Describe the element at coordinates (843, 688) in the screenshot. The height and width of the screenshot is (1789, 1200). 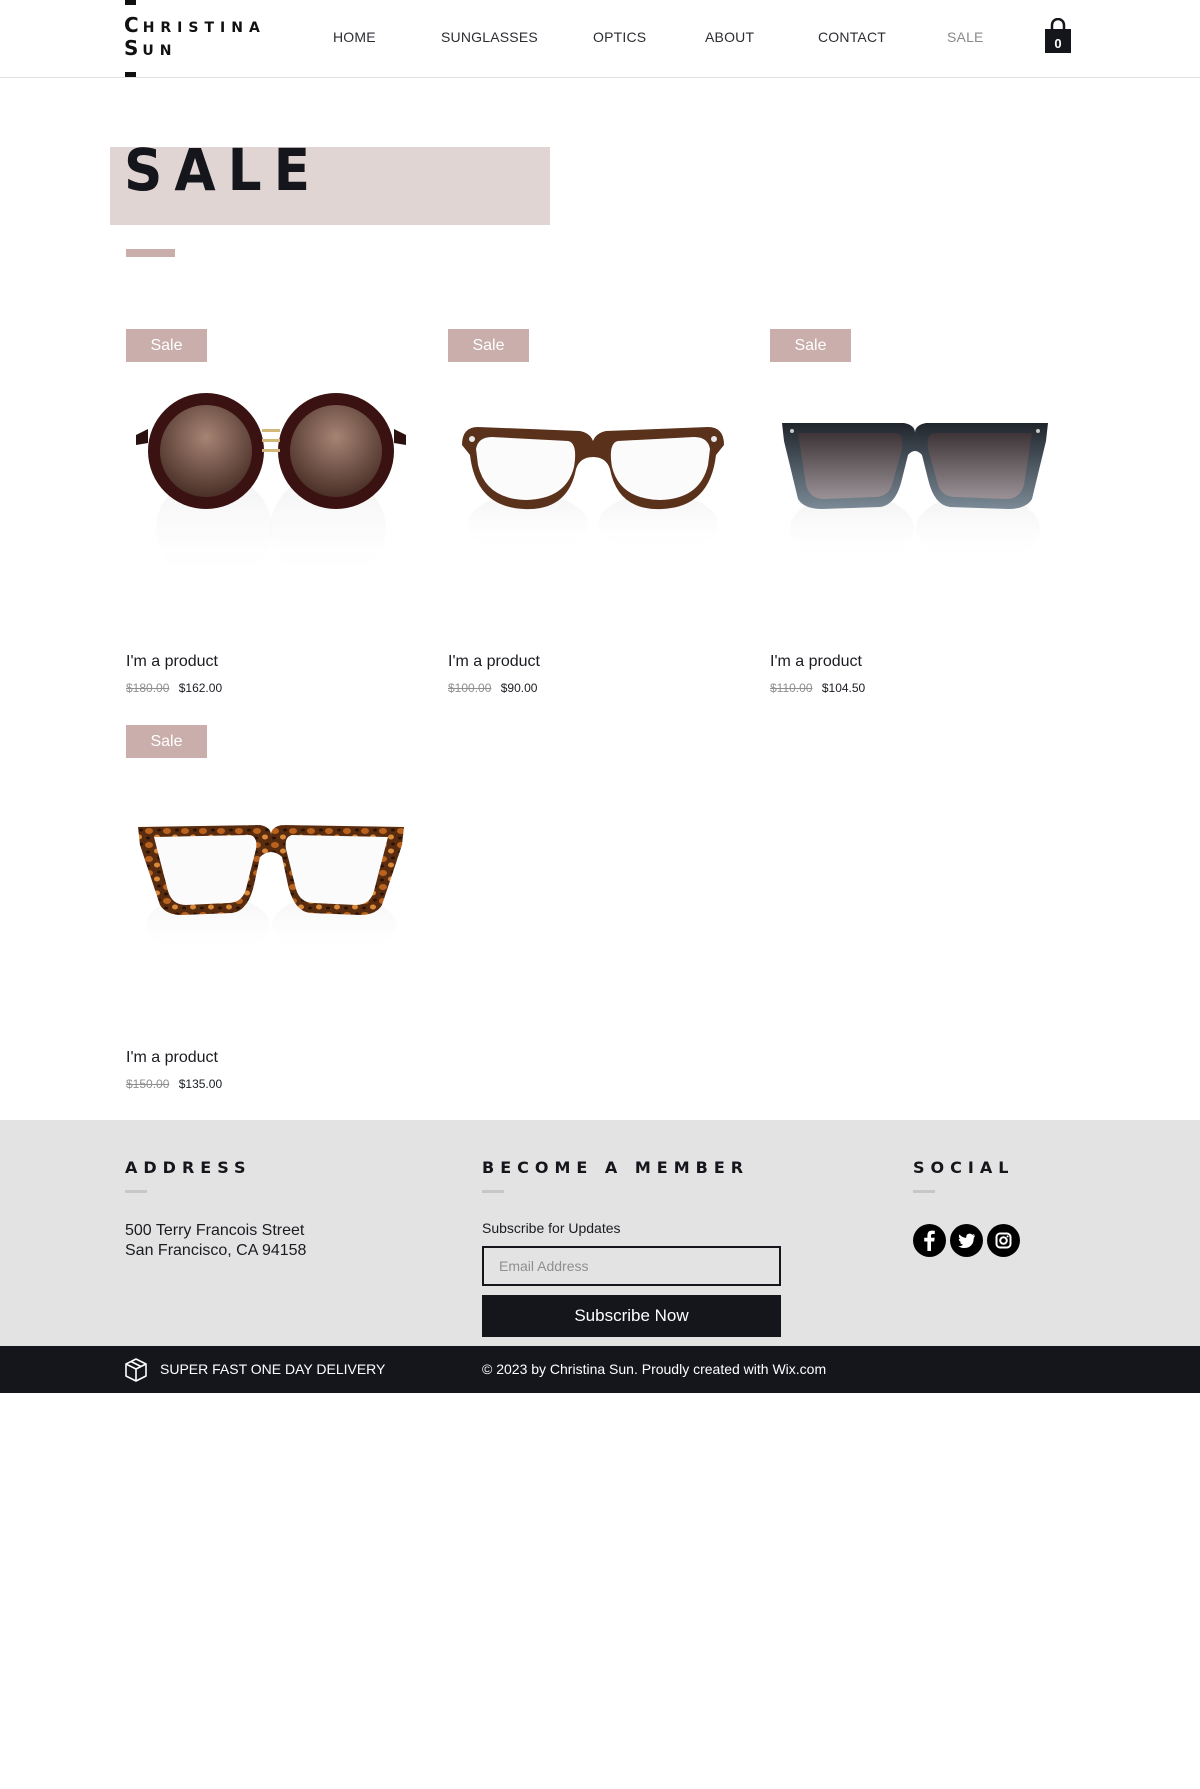
I see `sale-price: $104.50` at that location.